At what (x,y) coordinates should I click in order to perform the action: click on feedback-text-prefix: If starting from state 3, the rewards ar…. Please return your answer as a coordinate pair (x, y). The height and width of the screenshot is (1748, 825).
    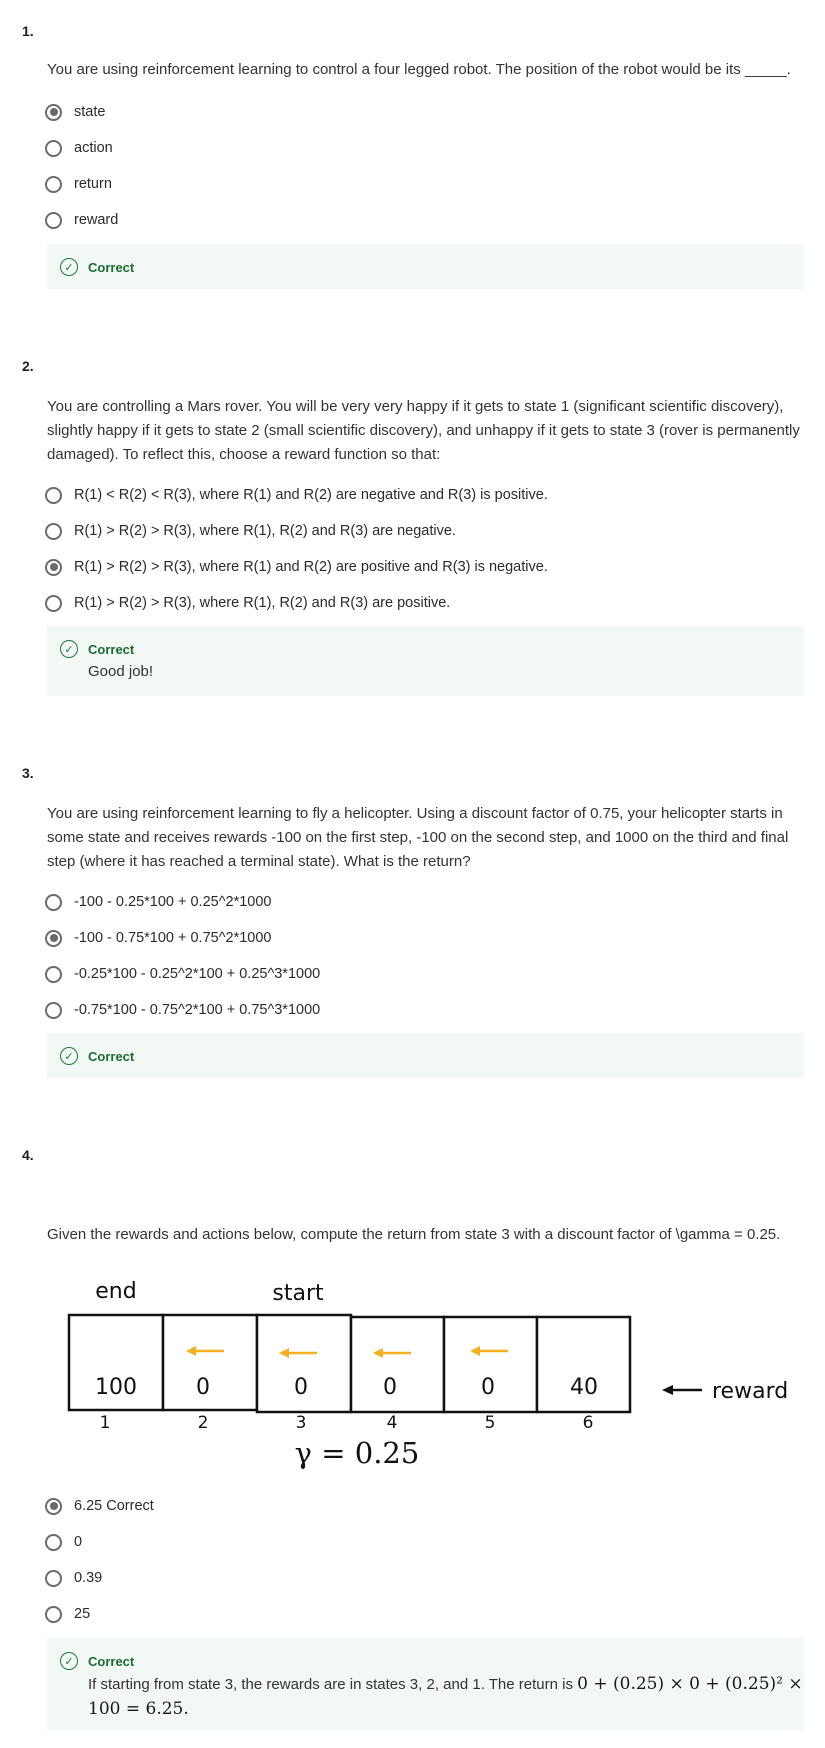
    Looking at the image, I should click on (333, 1684).